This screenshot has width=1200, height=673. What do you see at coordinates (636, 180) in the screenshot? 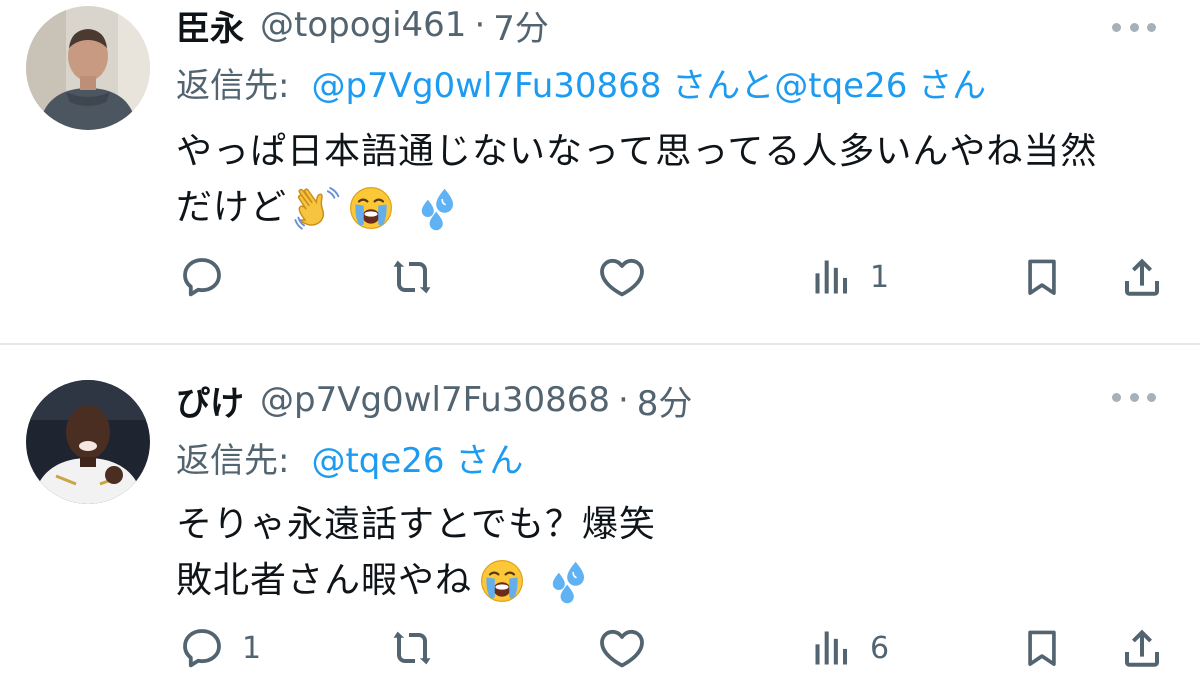
I see `tweet-text: やっぱ日本語通じないなって思ってる人多いんやね当然 だけど` at bounding box center [636, 180].